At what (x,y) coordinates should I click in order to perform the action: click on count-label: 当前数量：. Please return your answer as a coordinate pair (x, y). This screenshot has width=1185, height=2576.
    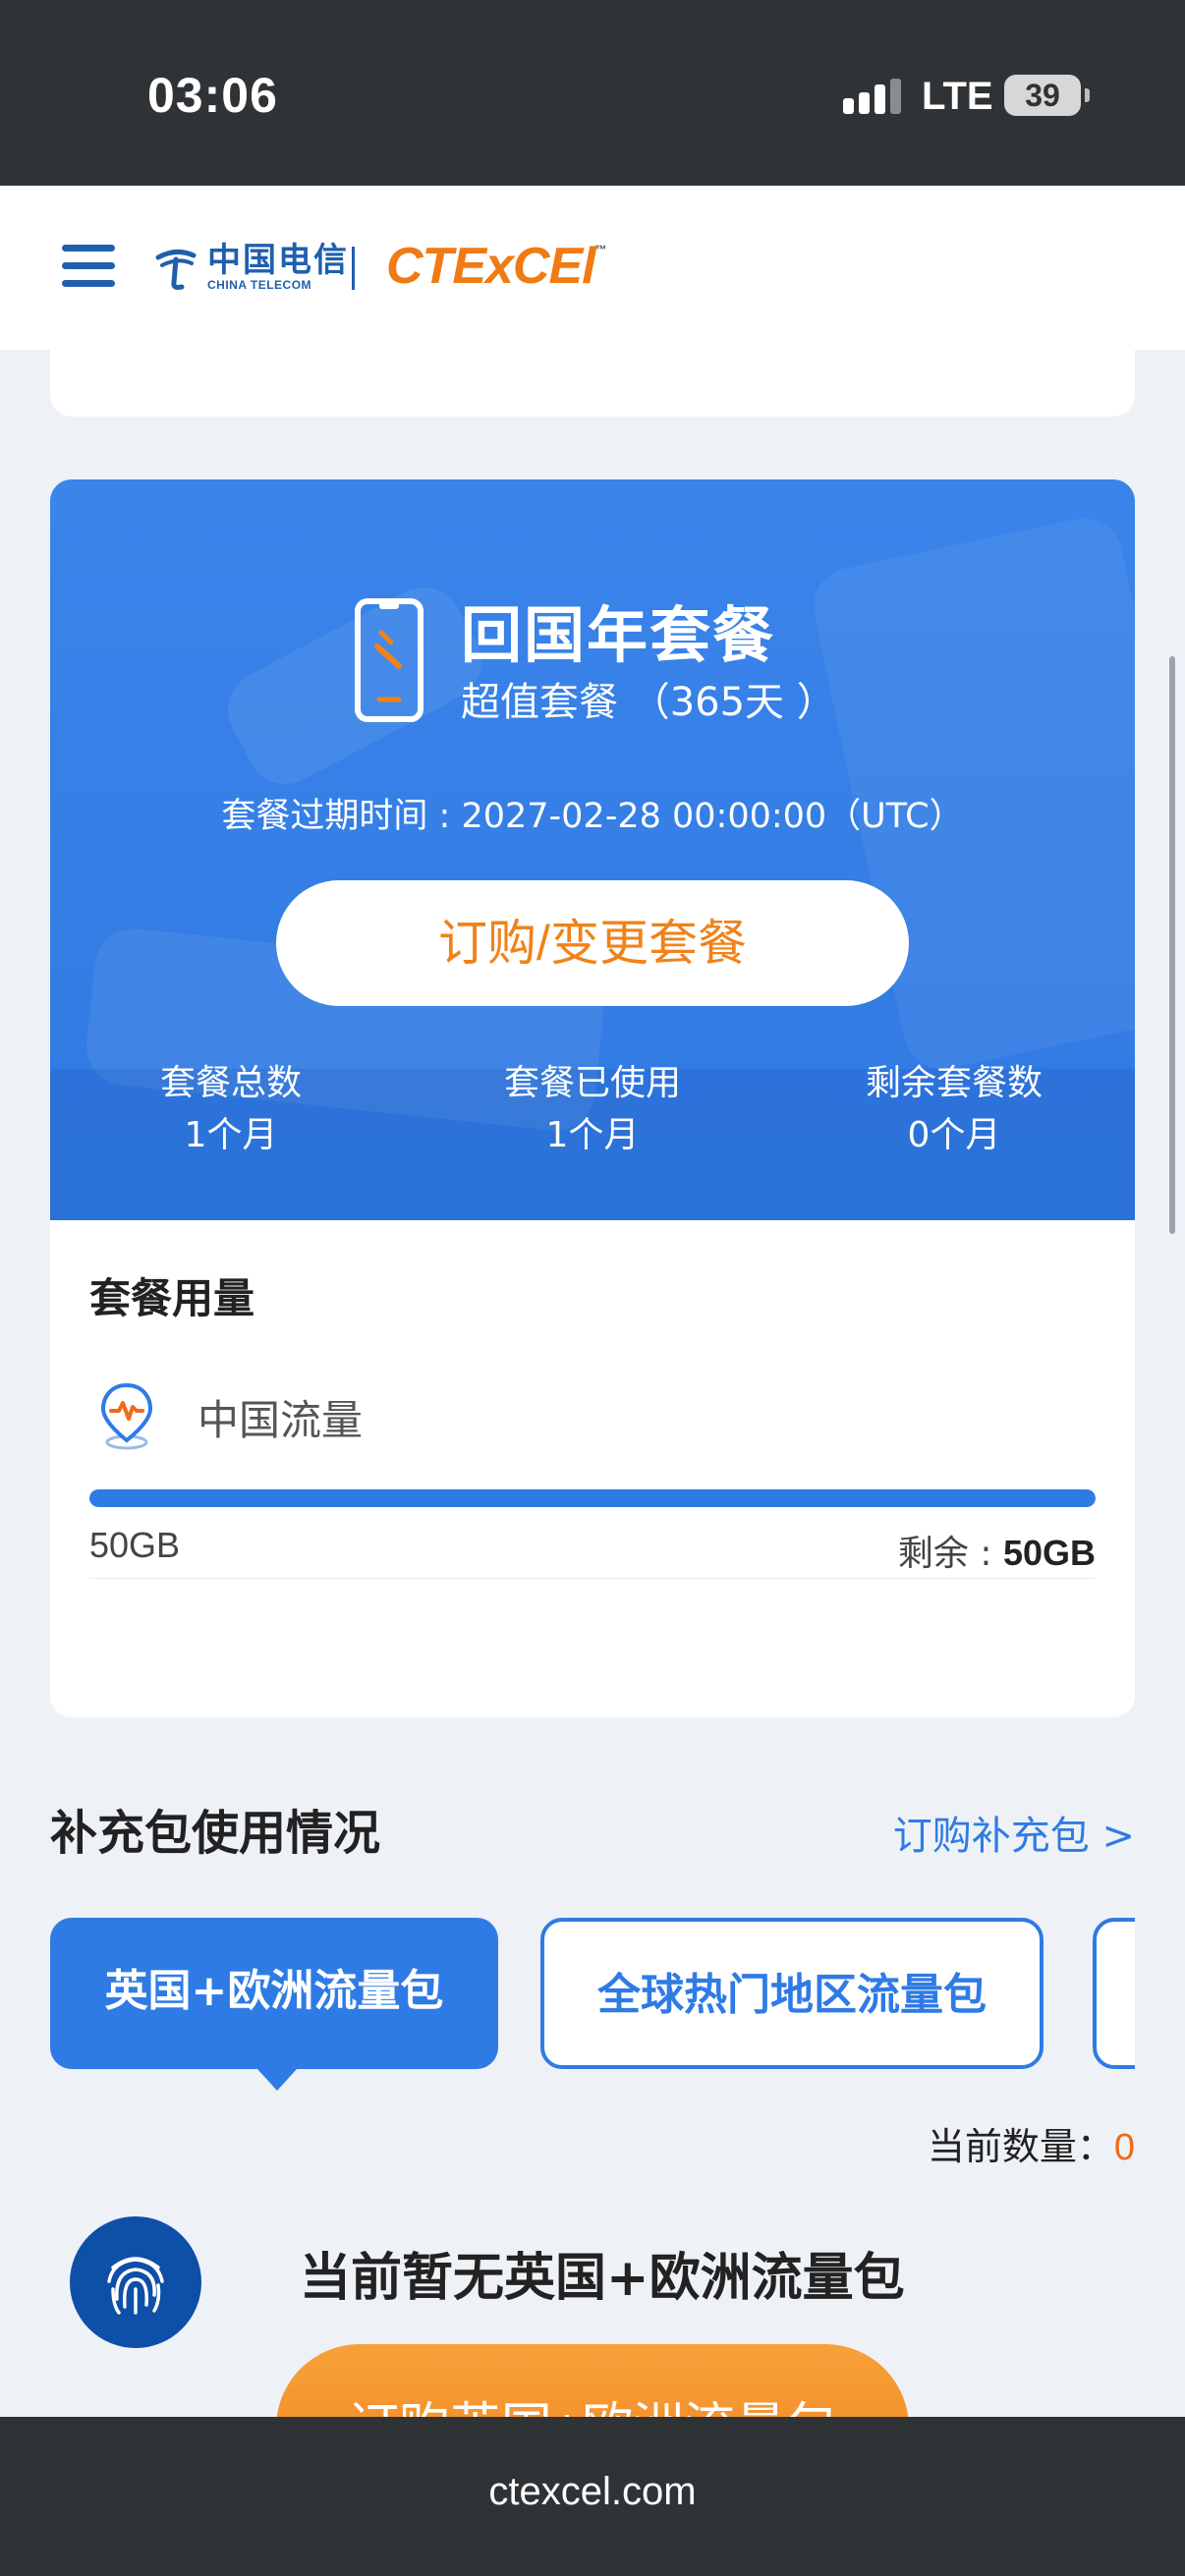
    Looking at the image, I should click on (1021, 2146).